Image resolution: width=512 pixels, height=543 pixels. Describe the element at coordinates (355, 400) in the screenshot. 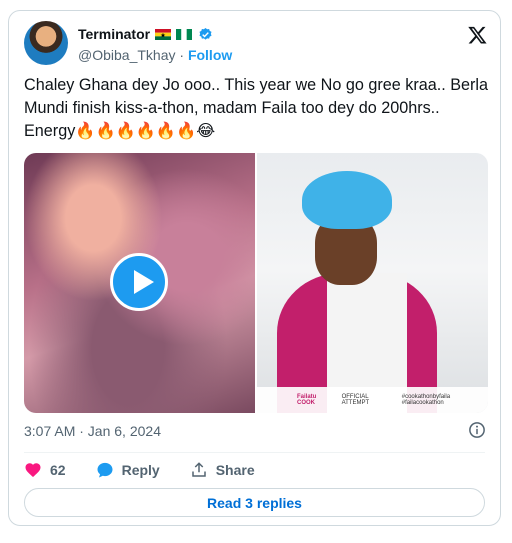

I see `caption-official: OFFICIAL ATTEMPT` at that location.